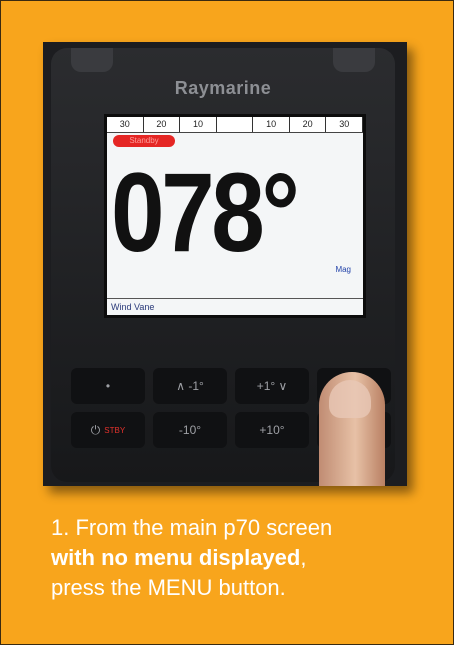 The image size is (454, 645). I want to click on standby-label: STBY, so click(115, 430).